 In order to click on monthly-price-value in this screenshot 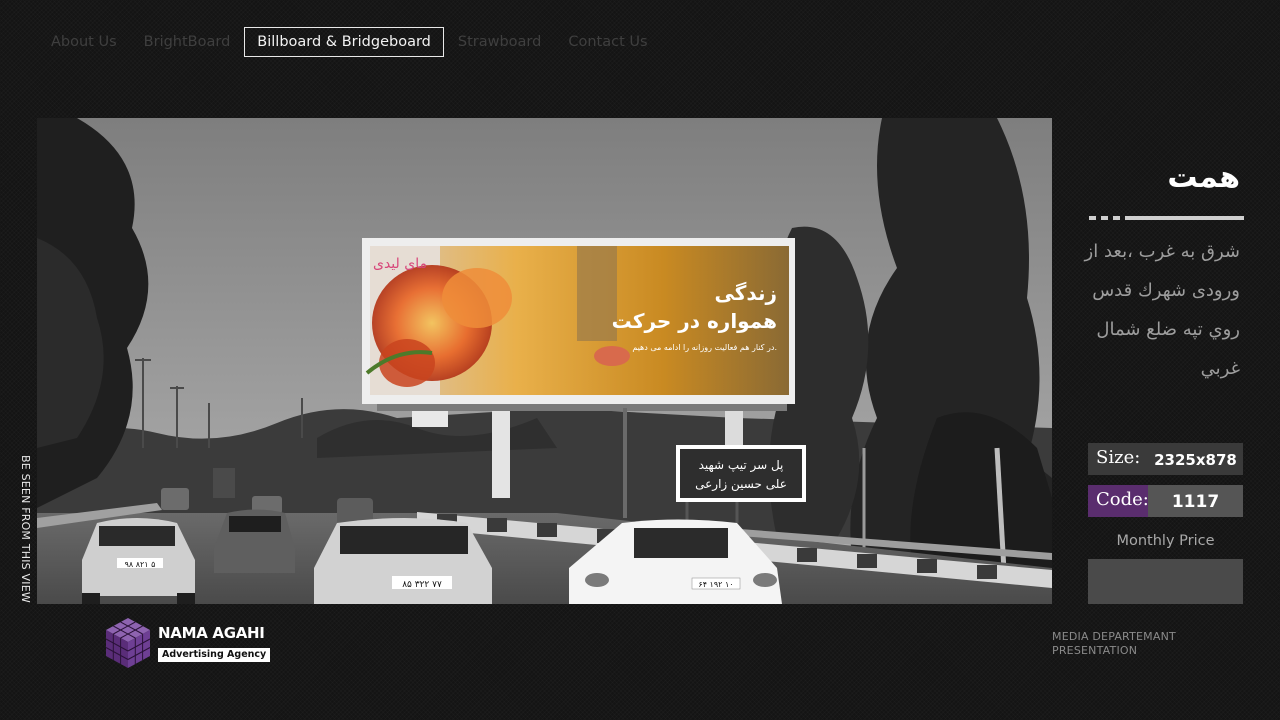, I will do `click(1165, 581)`.